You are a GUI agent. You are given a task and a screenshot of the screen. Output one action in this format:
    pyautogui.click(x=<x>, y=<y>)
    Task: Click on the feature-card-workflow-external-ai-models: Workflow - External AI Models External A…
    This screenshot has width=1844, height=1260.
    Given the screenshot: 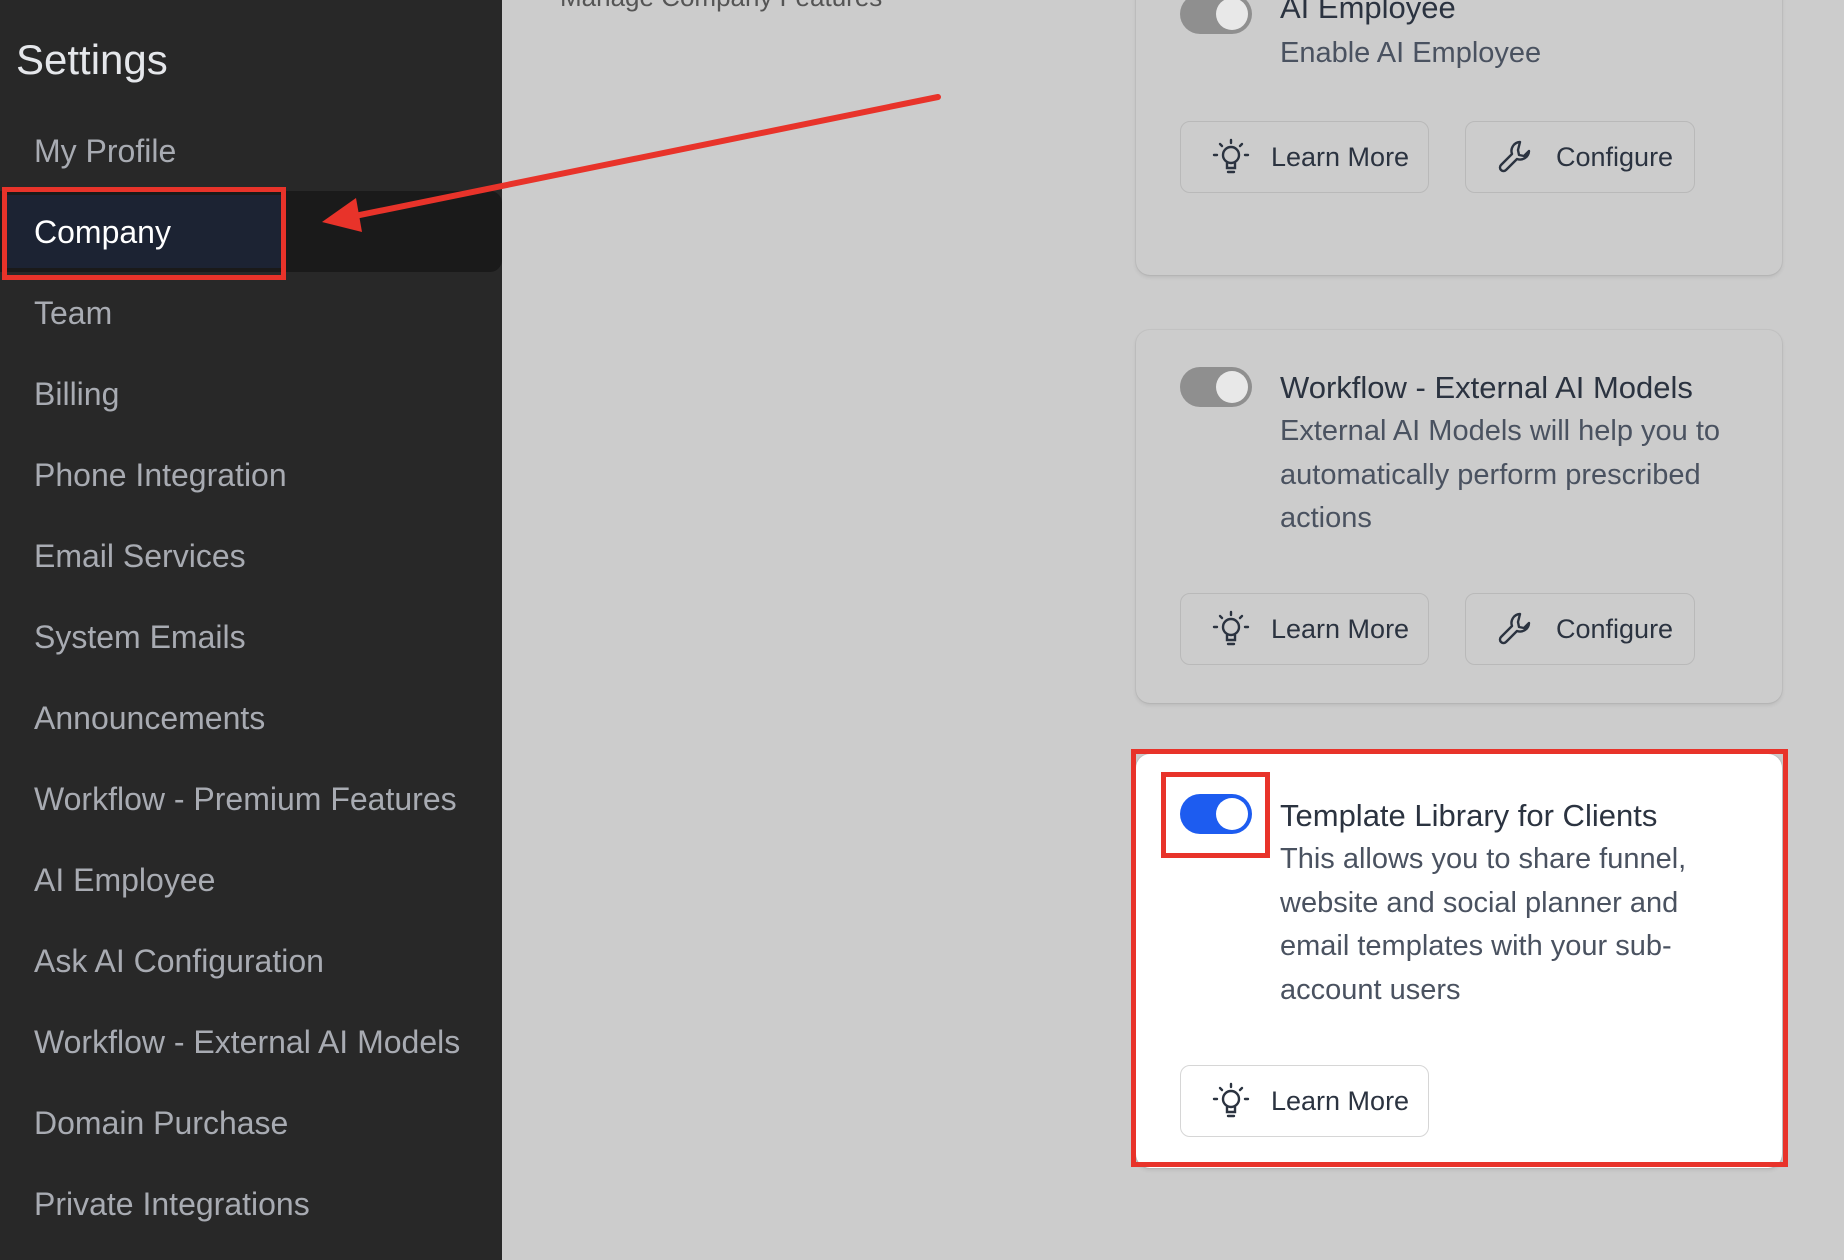 What is the action you would take?
    pyautogui.click(x=1459, y=516)
    